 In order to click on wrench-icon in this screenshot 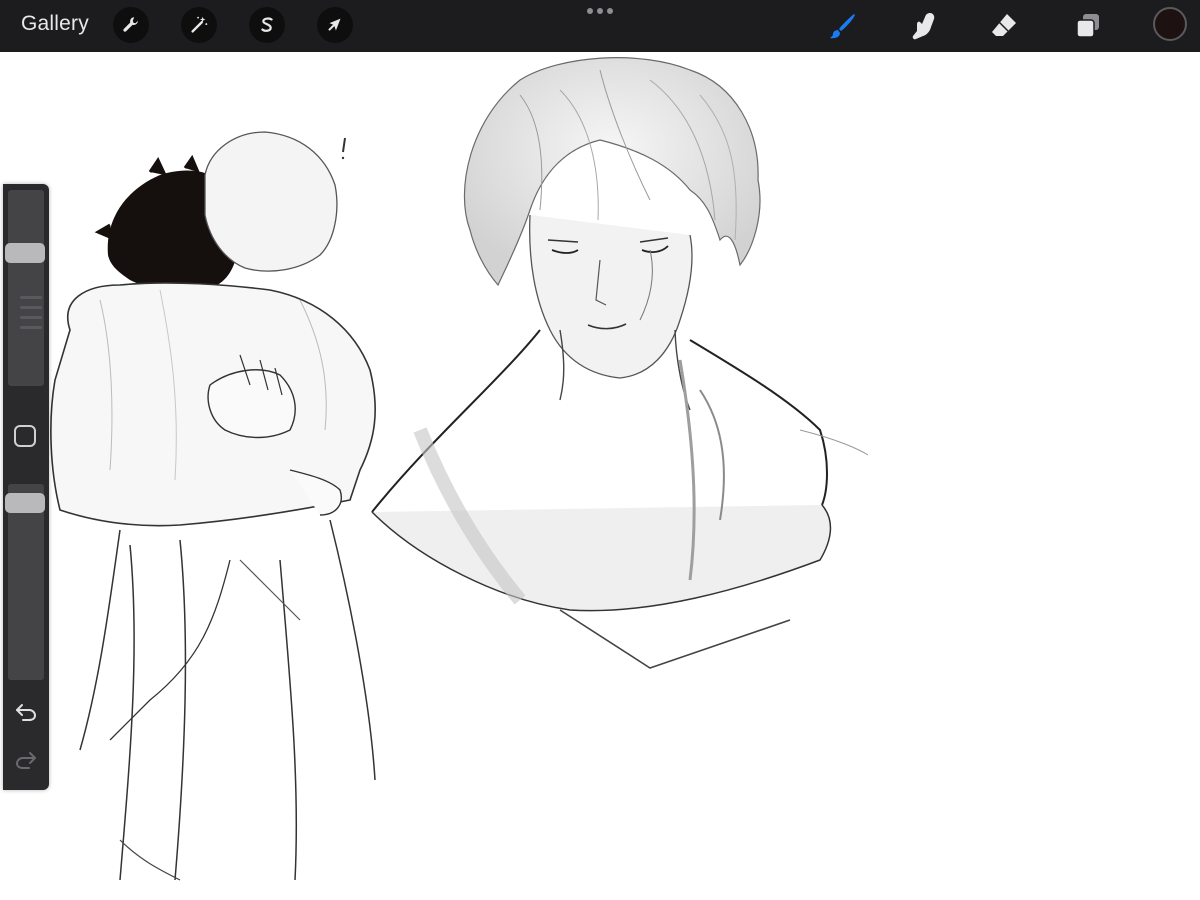, I will do `click(130, 24)`.